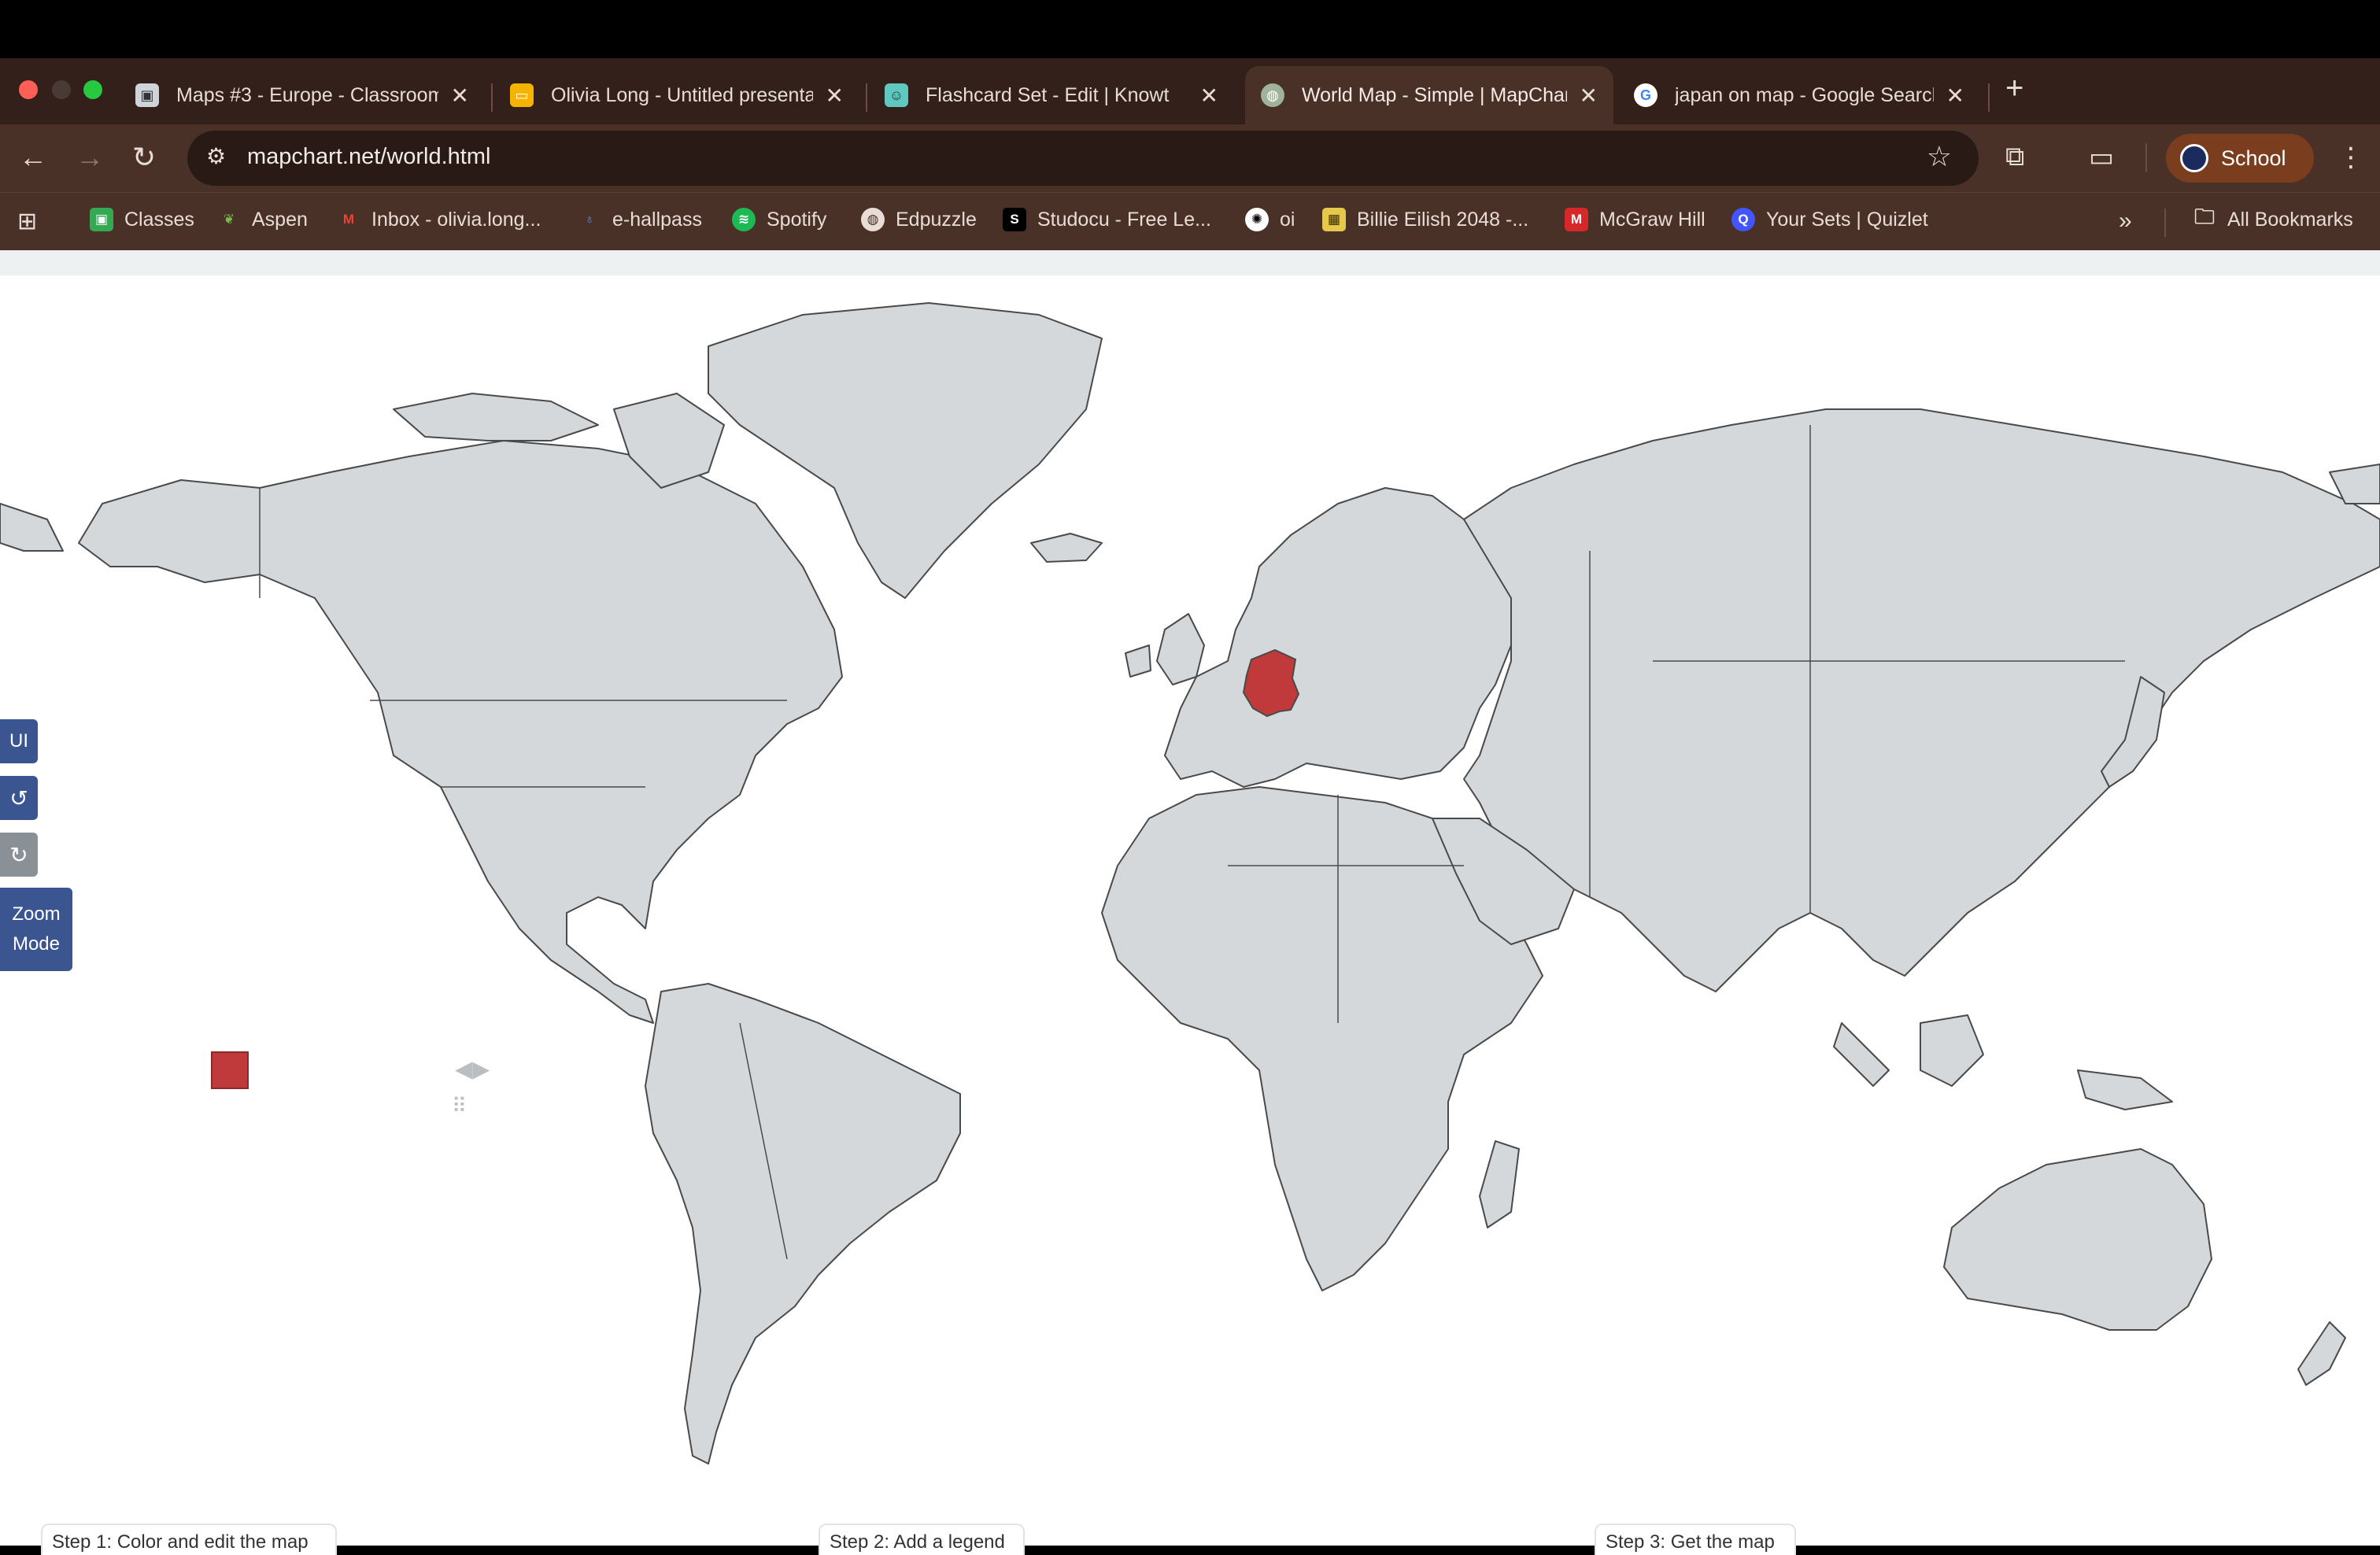  What do you see at coordinates (2194, 158) in the screenshot?
I see `avatar` at bounding box center [2194, 158].